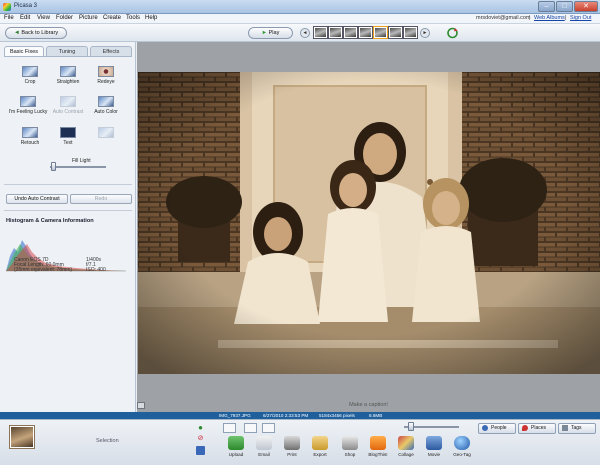  I want to click on fill-light-slider-handle, so click(53, 166).